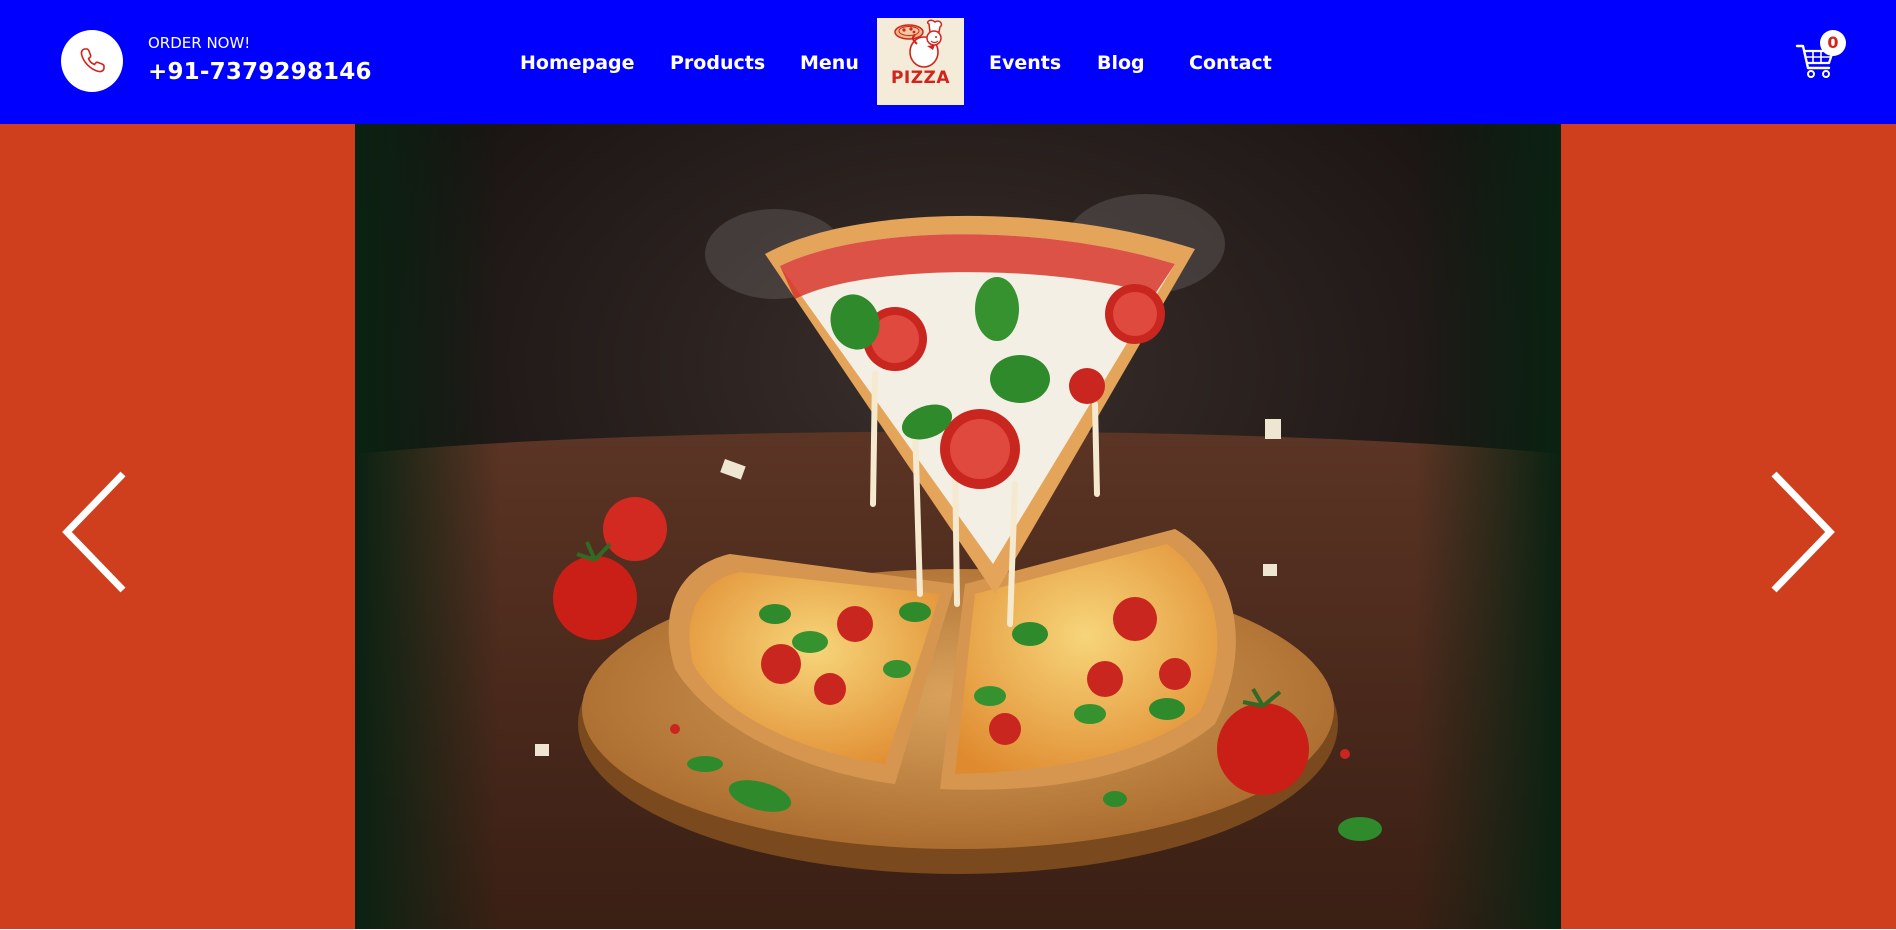 Image resolution: width=1896 pixels, height=930 pixels. Describe the element at coordinates (199, 43) in the screenshot. I see `order-now-label: ORDER NOW!` at that location.